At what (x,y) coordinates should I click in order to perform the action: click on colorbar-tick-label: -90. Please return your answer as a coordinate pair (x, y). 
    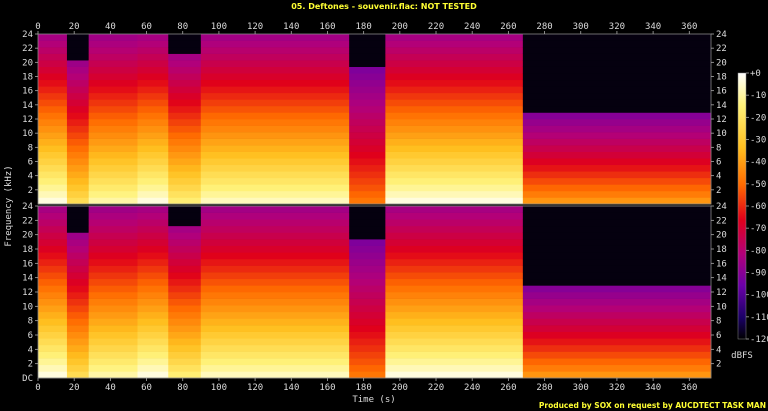
    Looking at the image, I should click on (758, 274).